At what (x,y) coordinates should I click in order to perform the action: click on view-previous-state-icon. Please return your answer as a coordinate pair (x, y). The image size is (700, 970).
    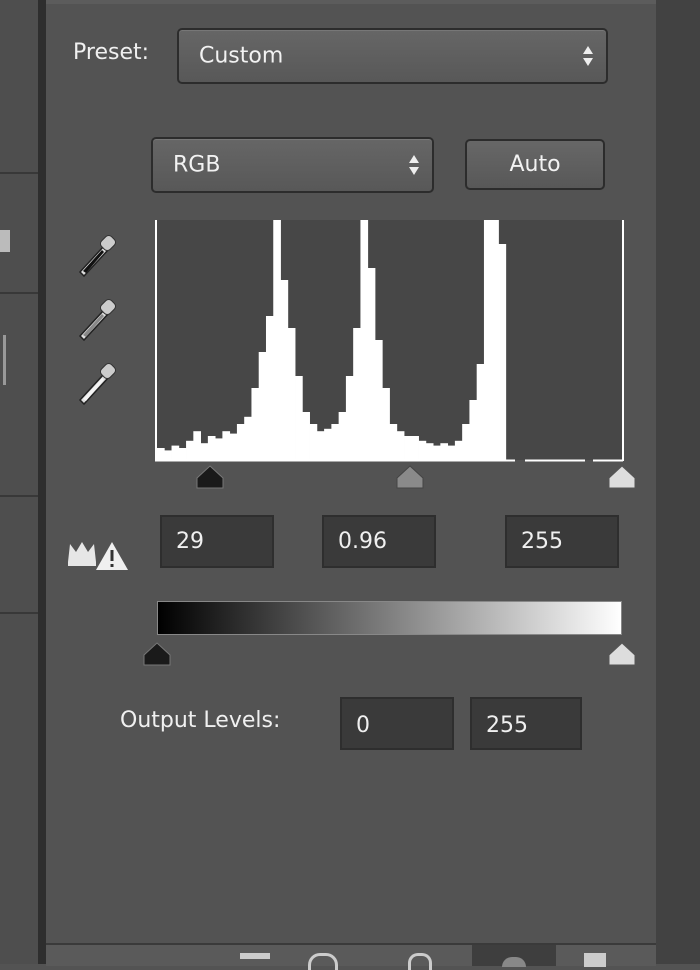
    Looking at the image, I should click on (323, 961).